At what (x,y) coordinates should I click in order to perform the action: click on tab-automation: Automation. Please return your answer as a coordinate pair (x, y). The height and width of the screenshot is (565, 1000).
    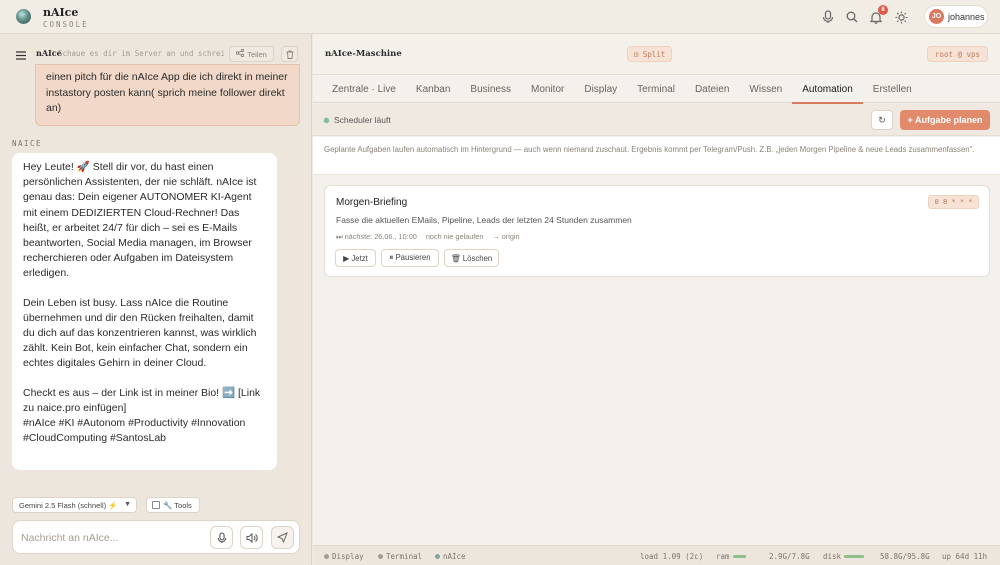
    Looking at the image, I should click on (827, 89).